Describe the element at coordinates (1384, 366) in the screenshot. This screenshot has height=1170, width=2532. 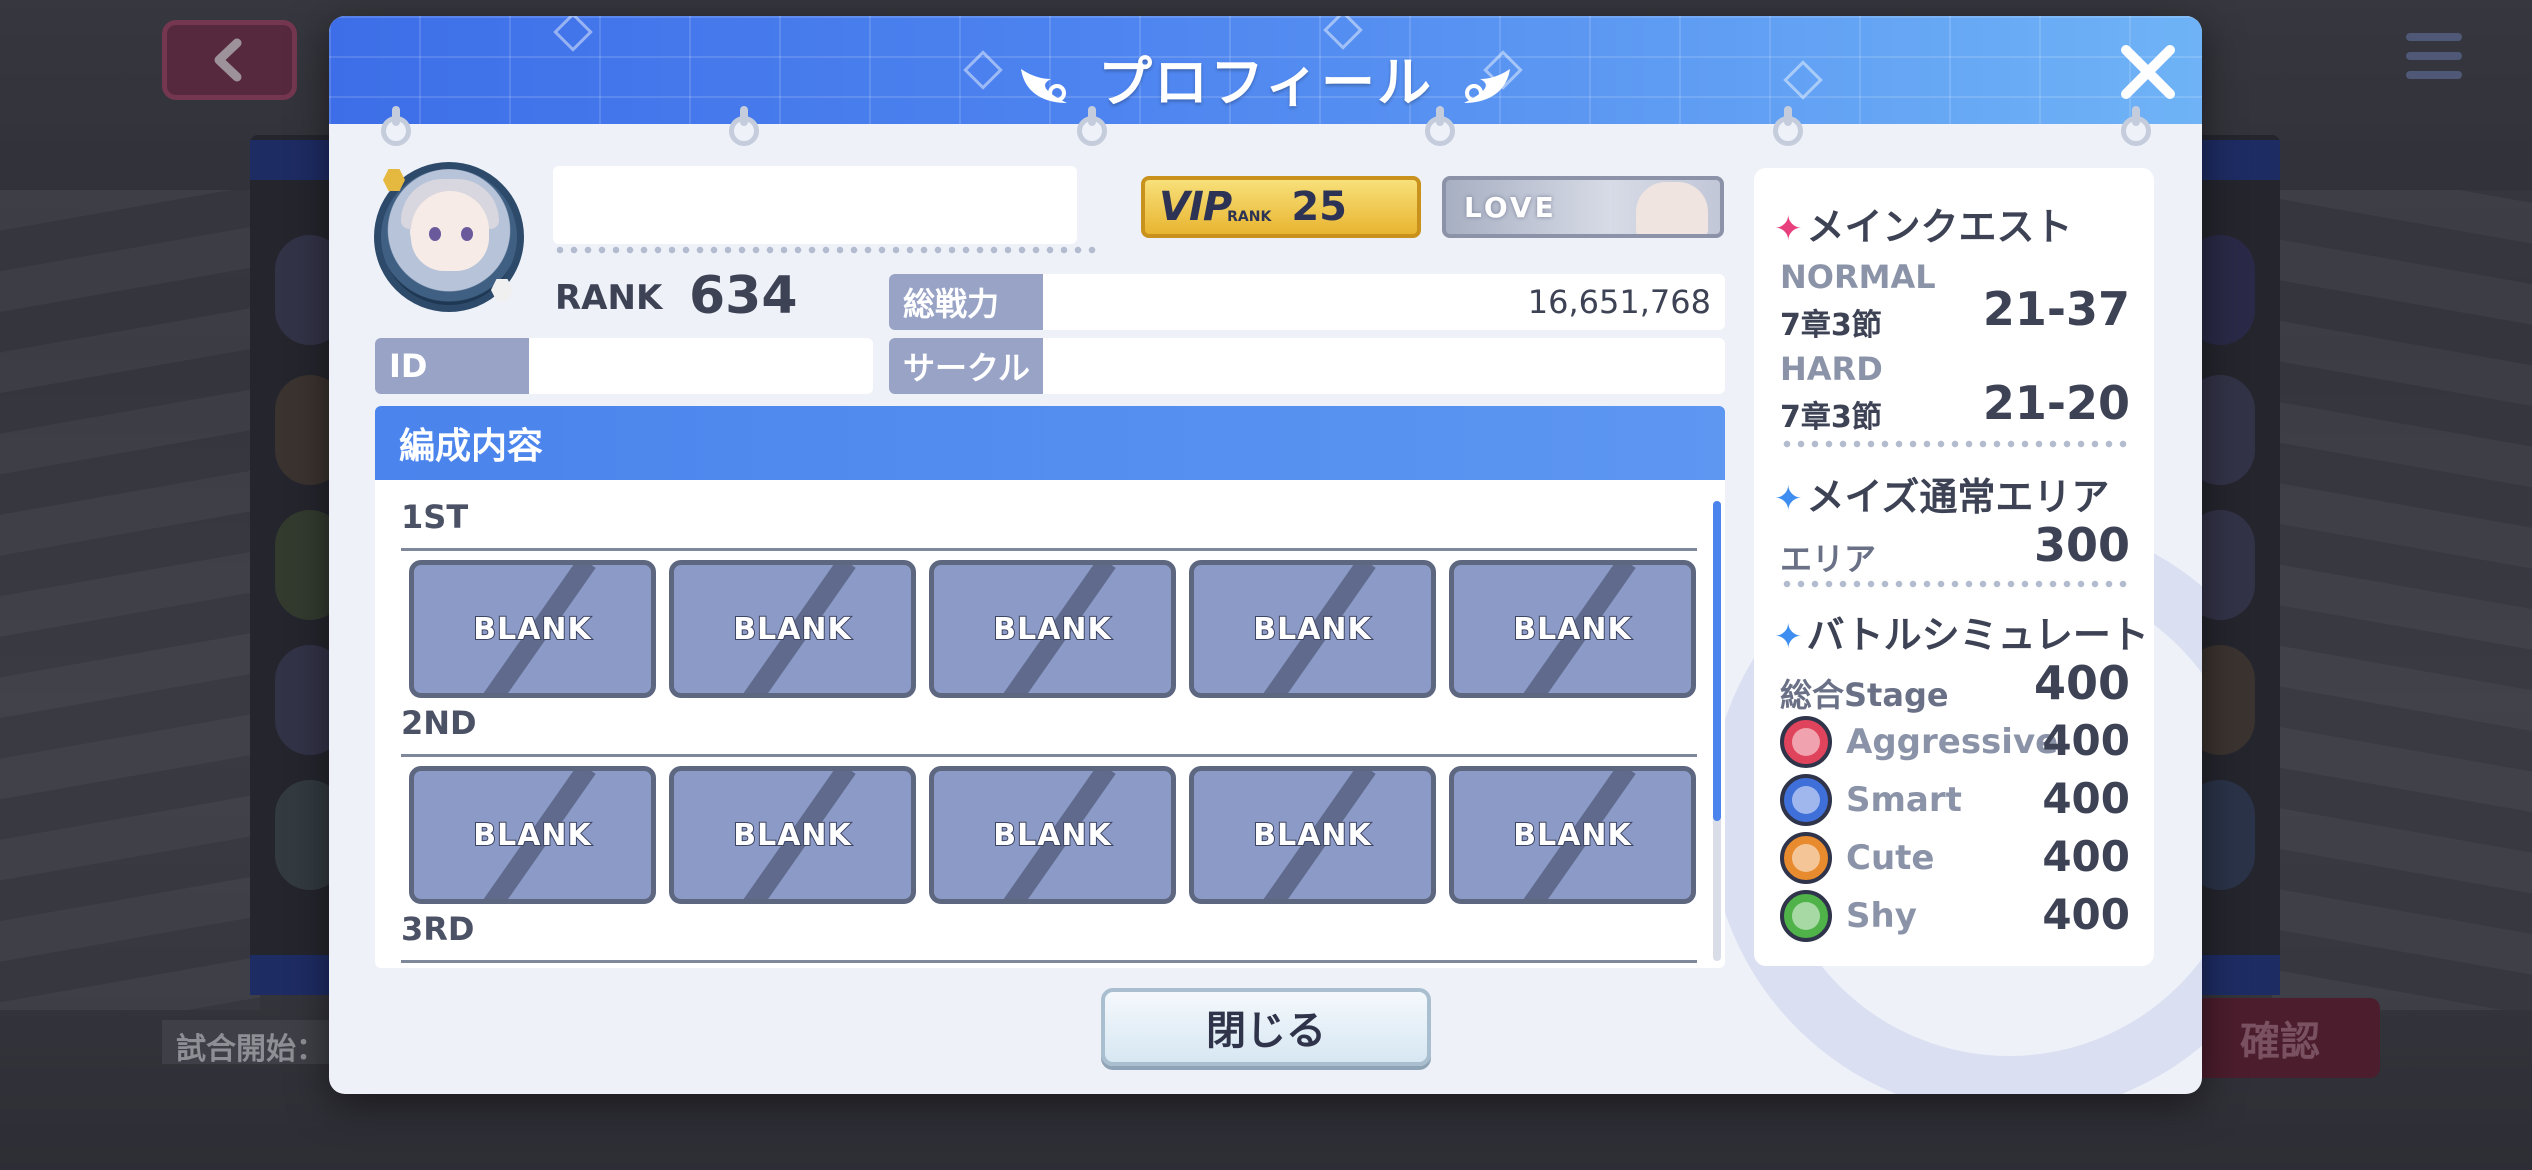
I see `circle-value` at that location.